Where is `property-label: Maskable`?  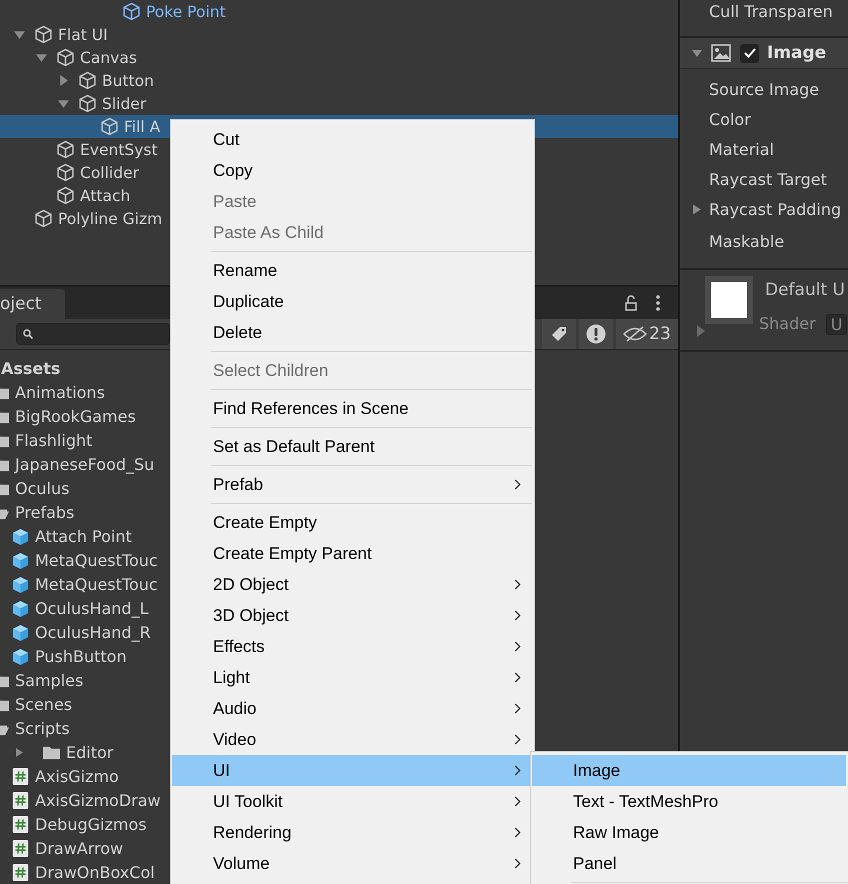 property-label: Maskable is located at coordinates (746, 241).